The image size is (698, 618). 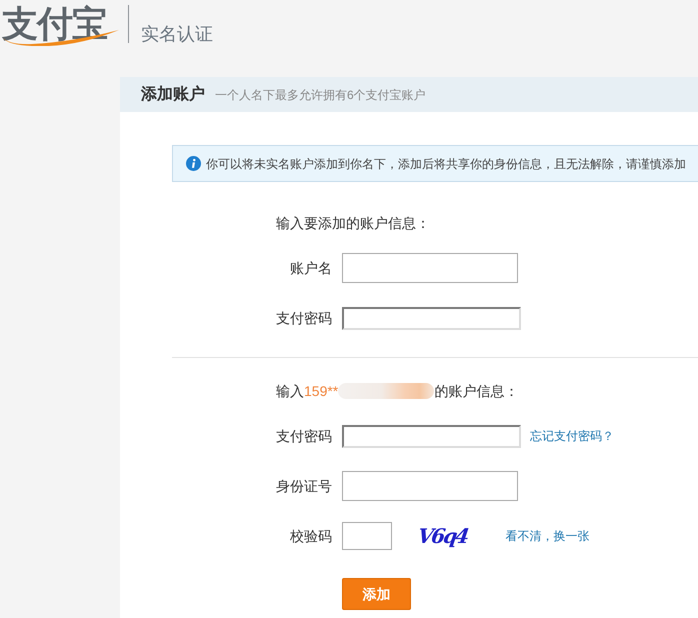 I want to click on add-button: 添加, so click(x=376, y=594).